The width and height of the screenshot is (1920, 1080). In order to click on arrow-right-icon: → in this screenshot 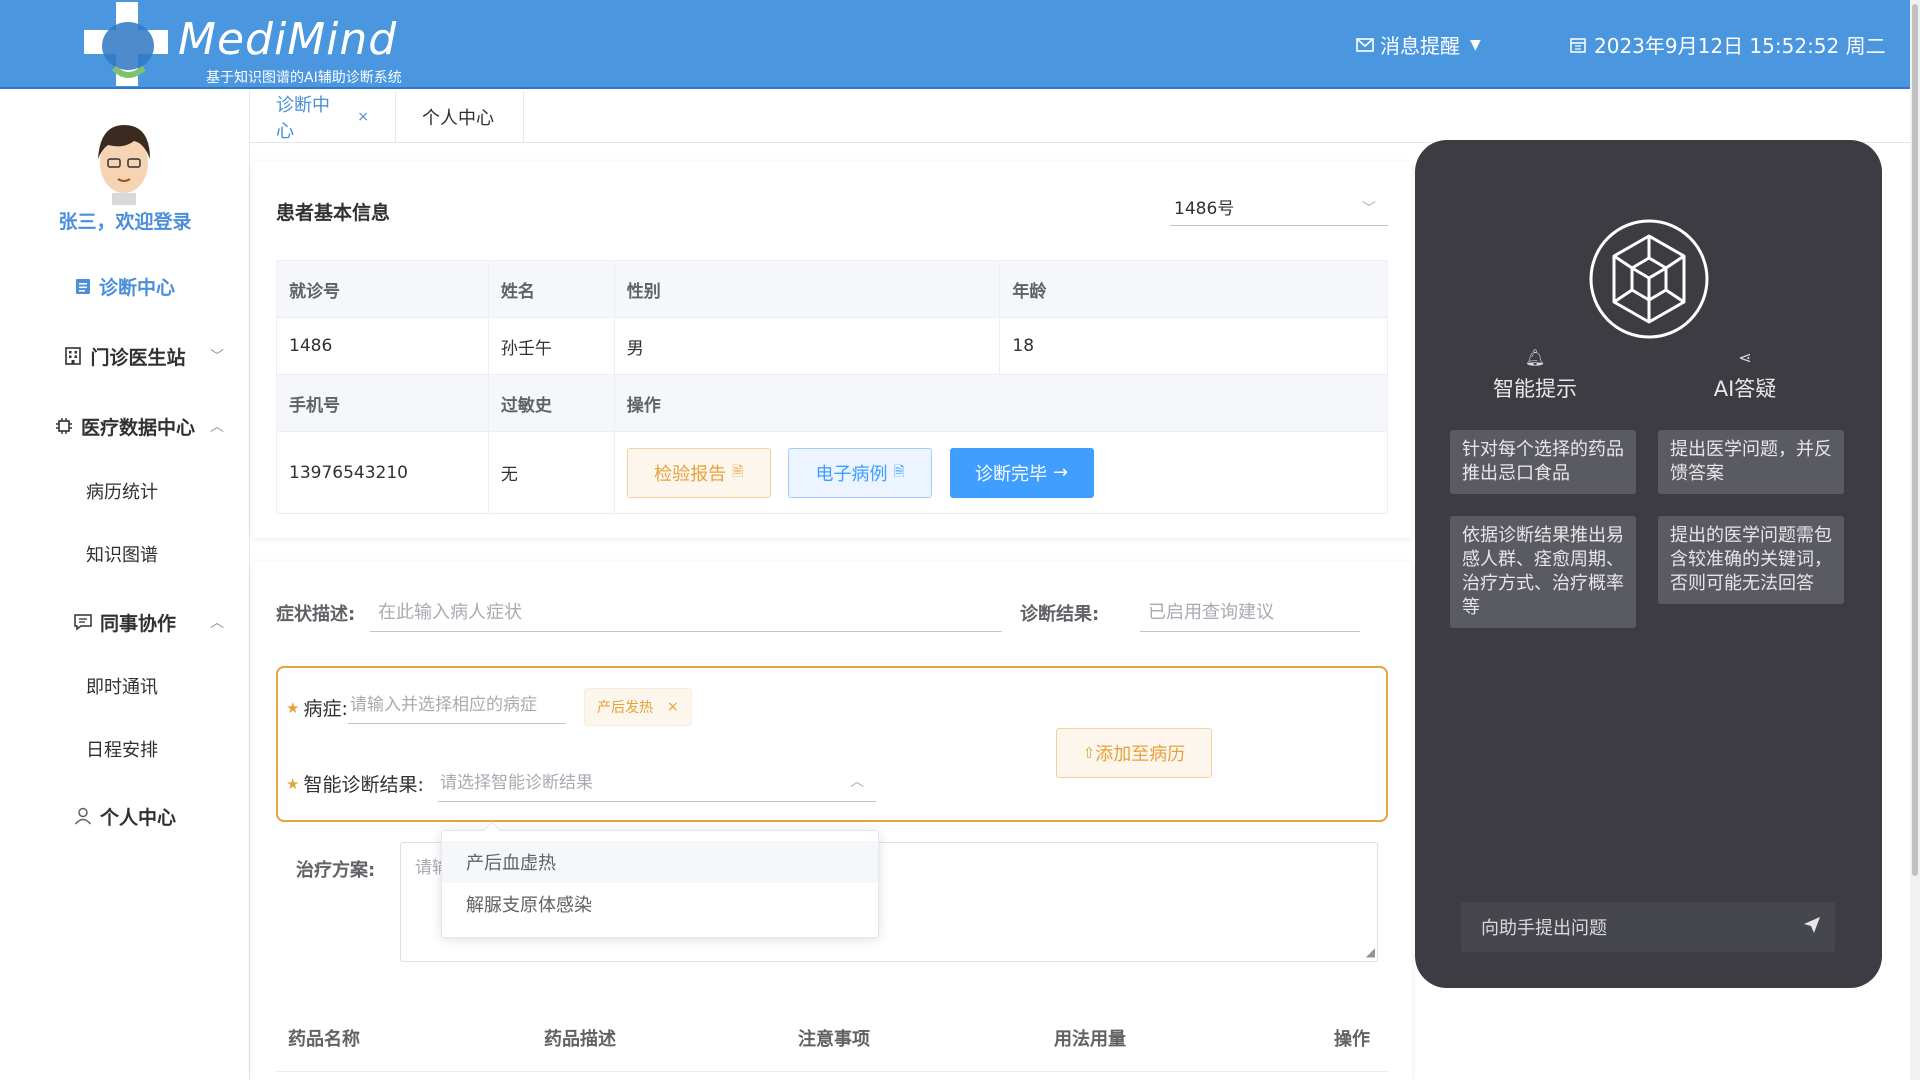, I will do `click(1061, 472)`.